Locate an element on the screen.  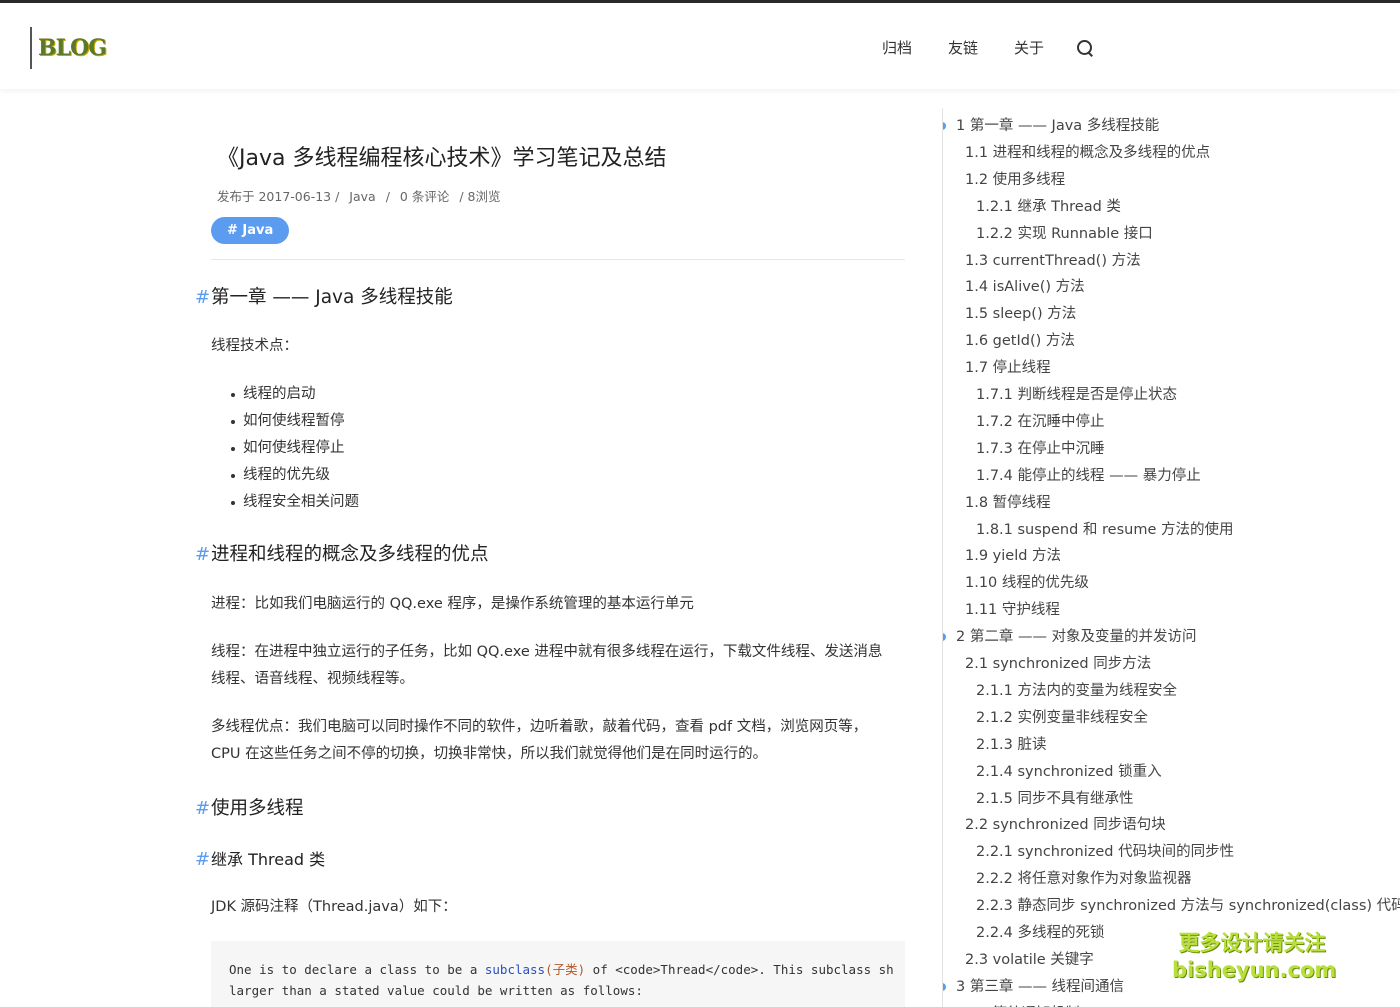
paragraph: 线程技术点： is located at coordinates (254, 346).